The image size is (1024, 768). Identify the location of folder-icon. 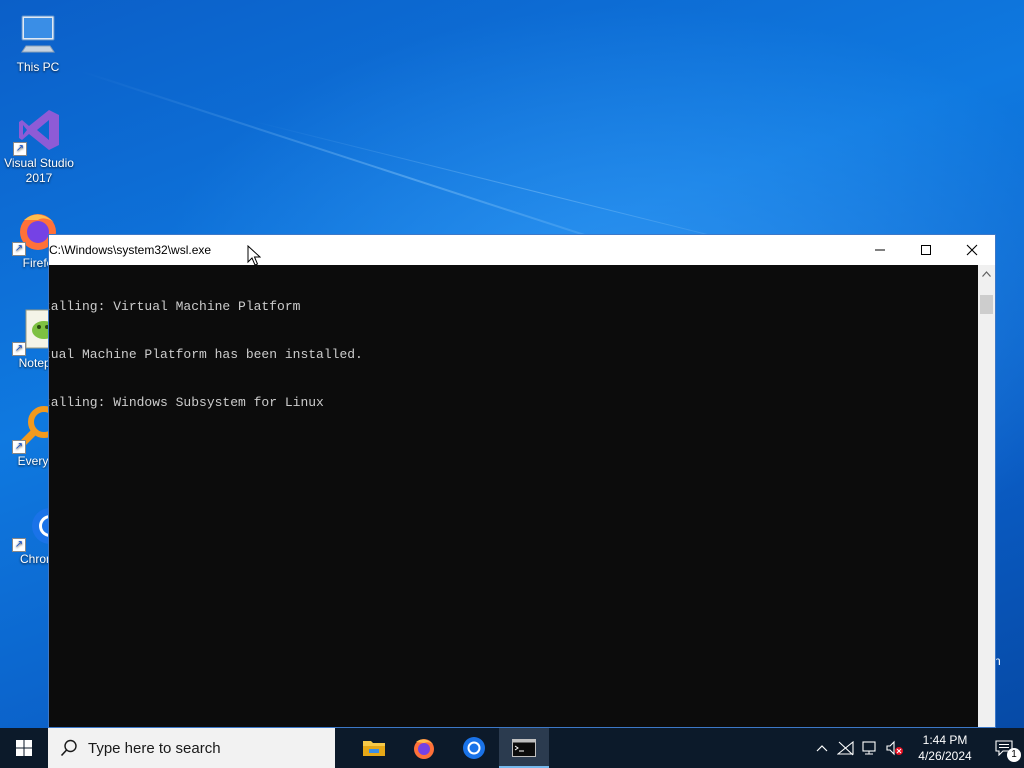
(374, 748).